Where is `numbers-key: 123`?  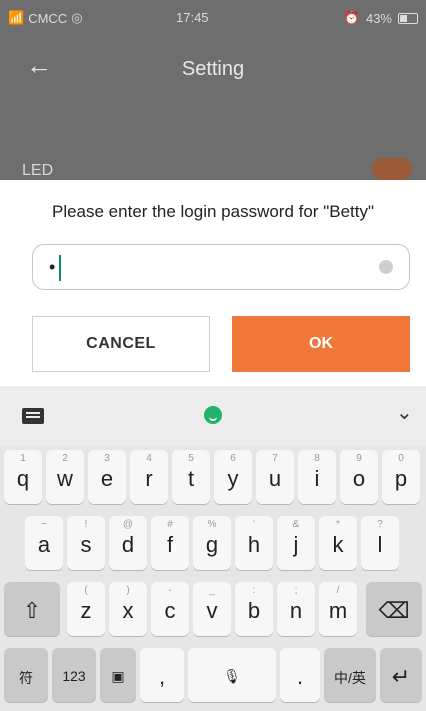
numbers-key: 123 is located at coordinates (74, 675).